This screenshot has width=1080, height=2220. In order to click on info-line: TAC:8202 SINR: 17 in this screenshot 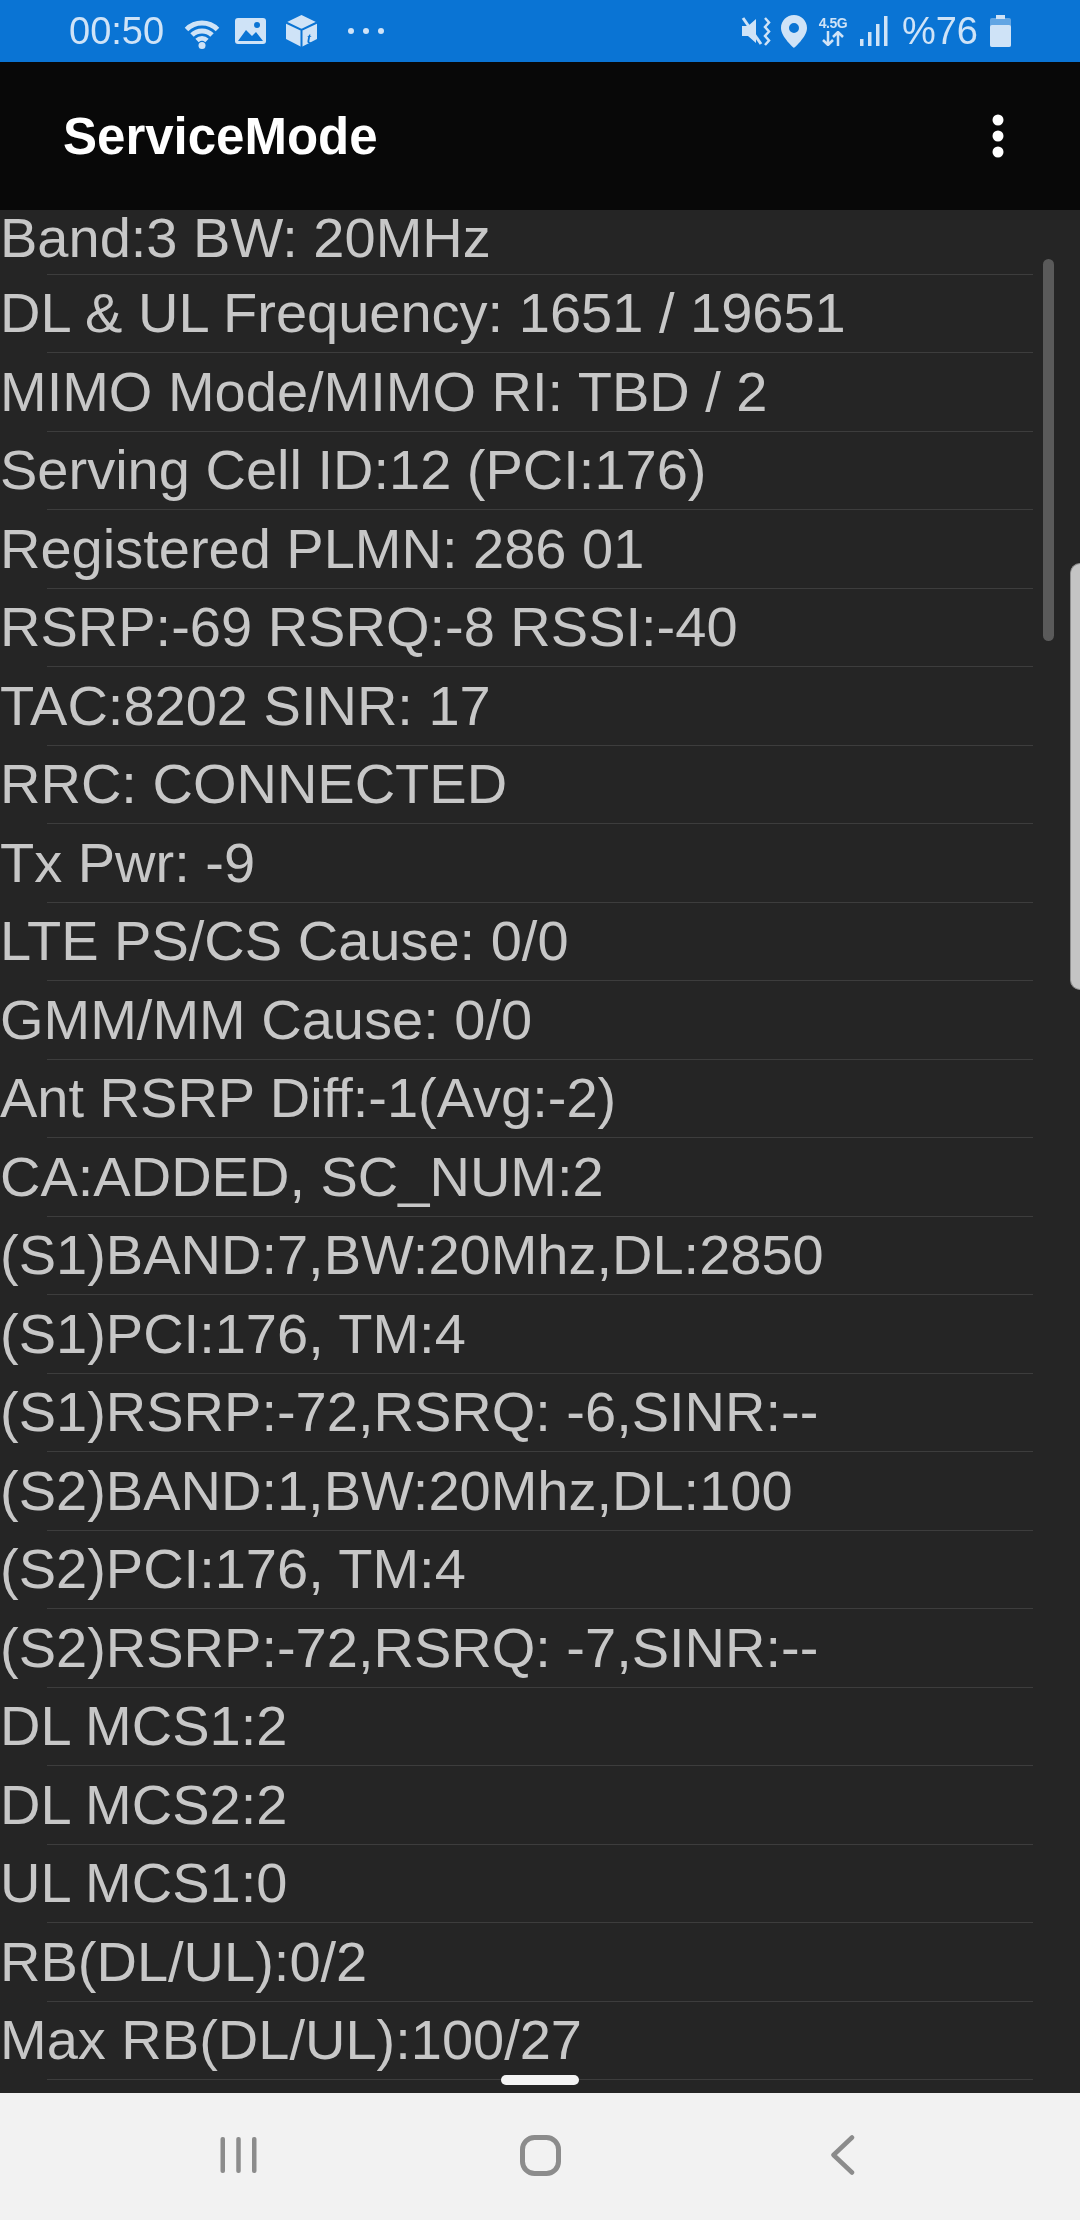, I will do `click(245, 705)`.